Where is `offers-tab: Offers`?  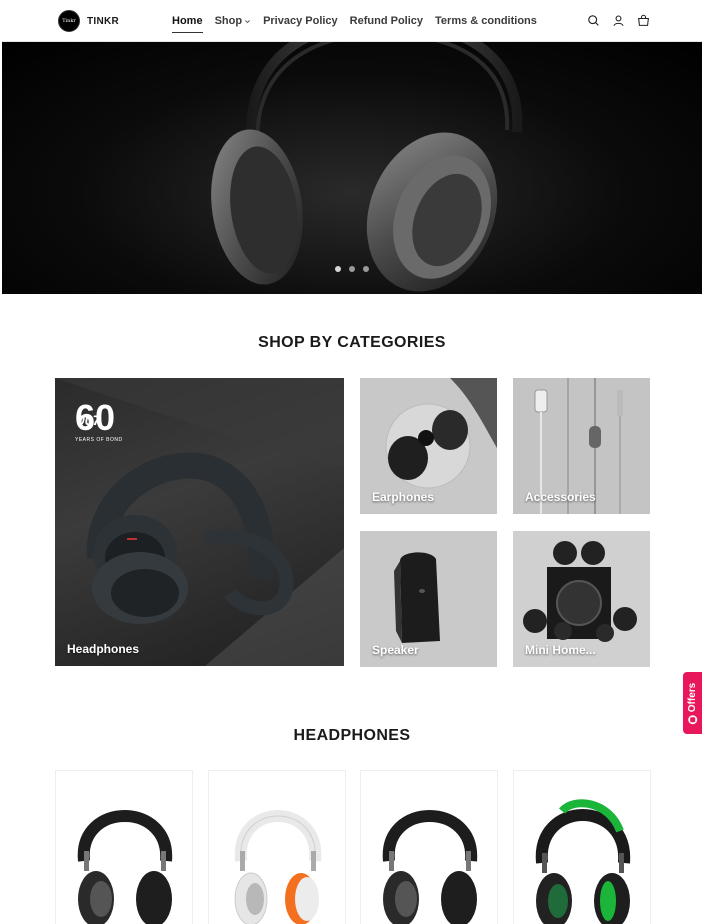 offers-tab: Offers is located at coordinates (692, 703).